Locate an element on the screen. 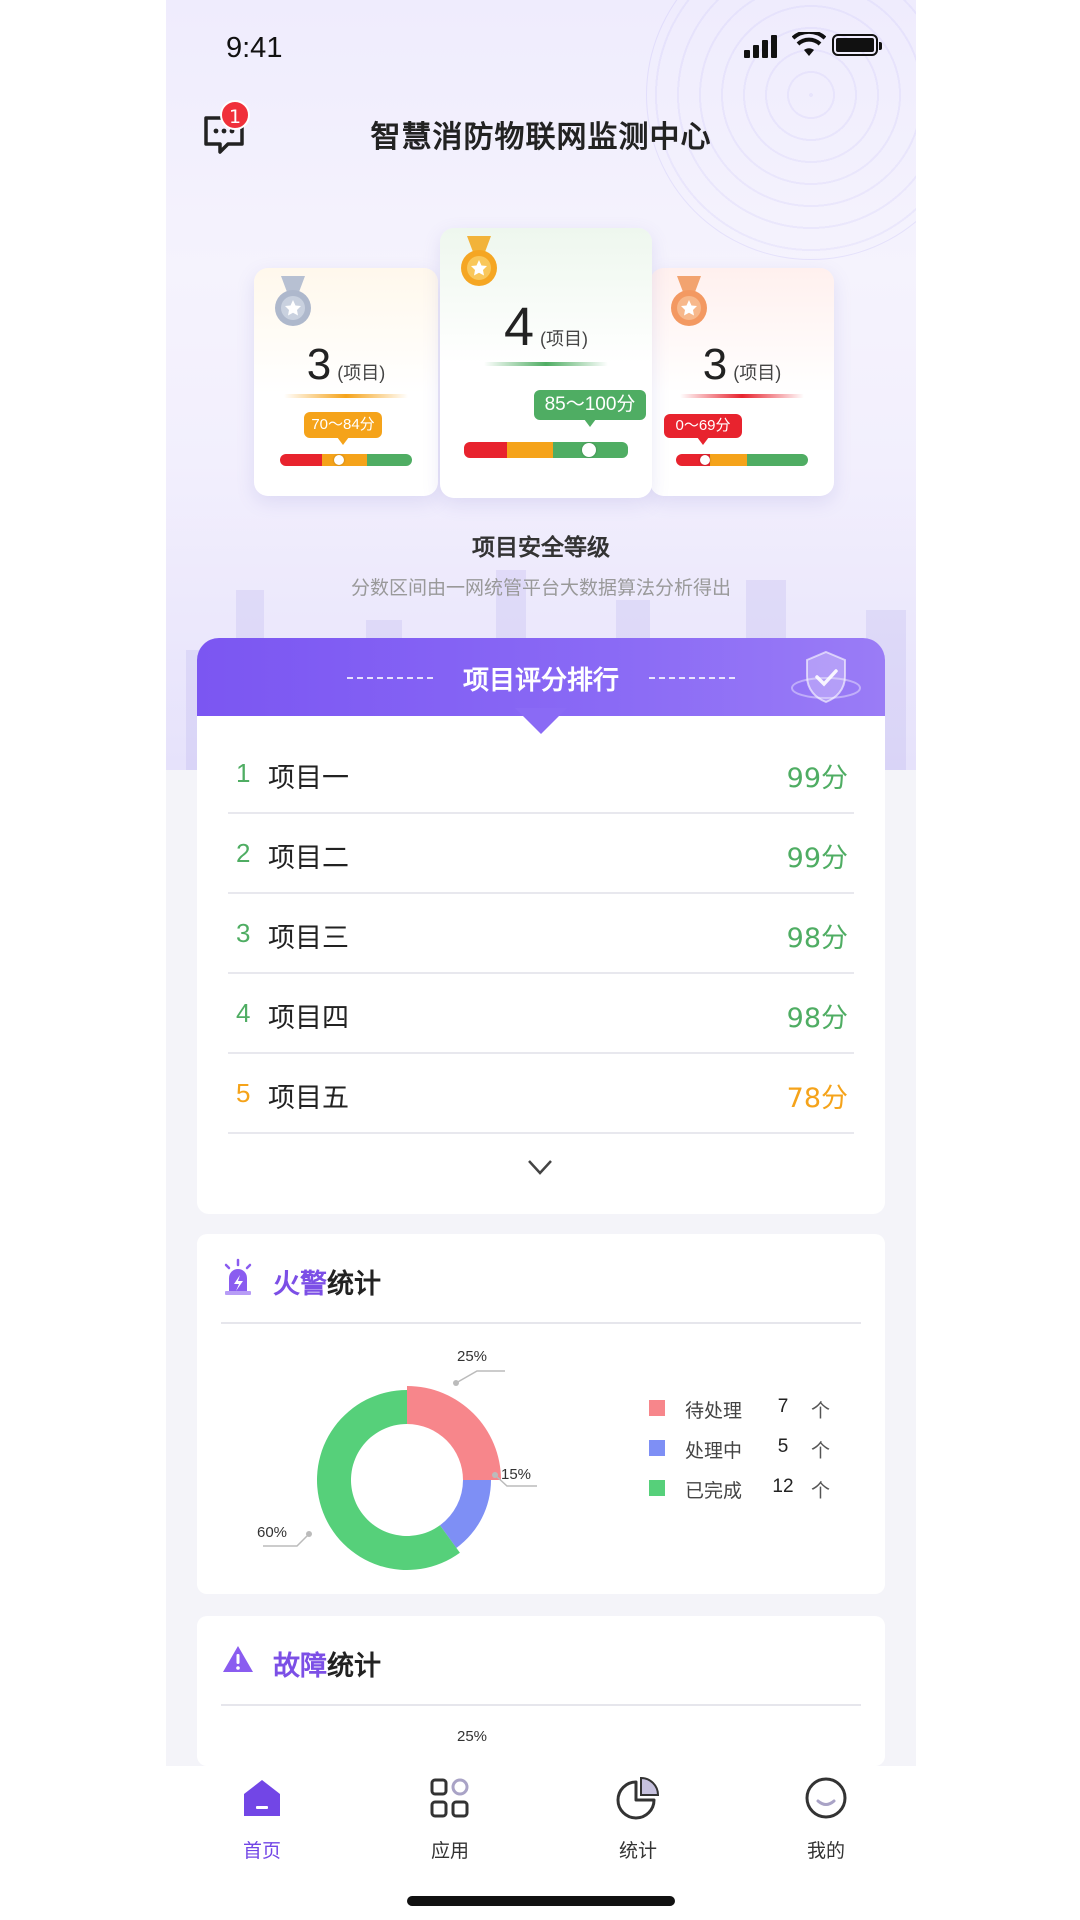 The height and width of the screenshot is (1920, 1080). home-indicator is located at coordinates (541, 1901).